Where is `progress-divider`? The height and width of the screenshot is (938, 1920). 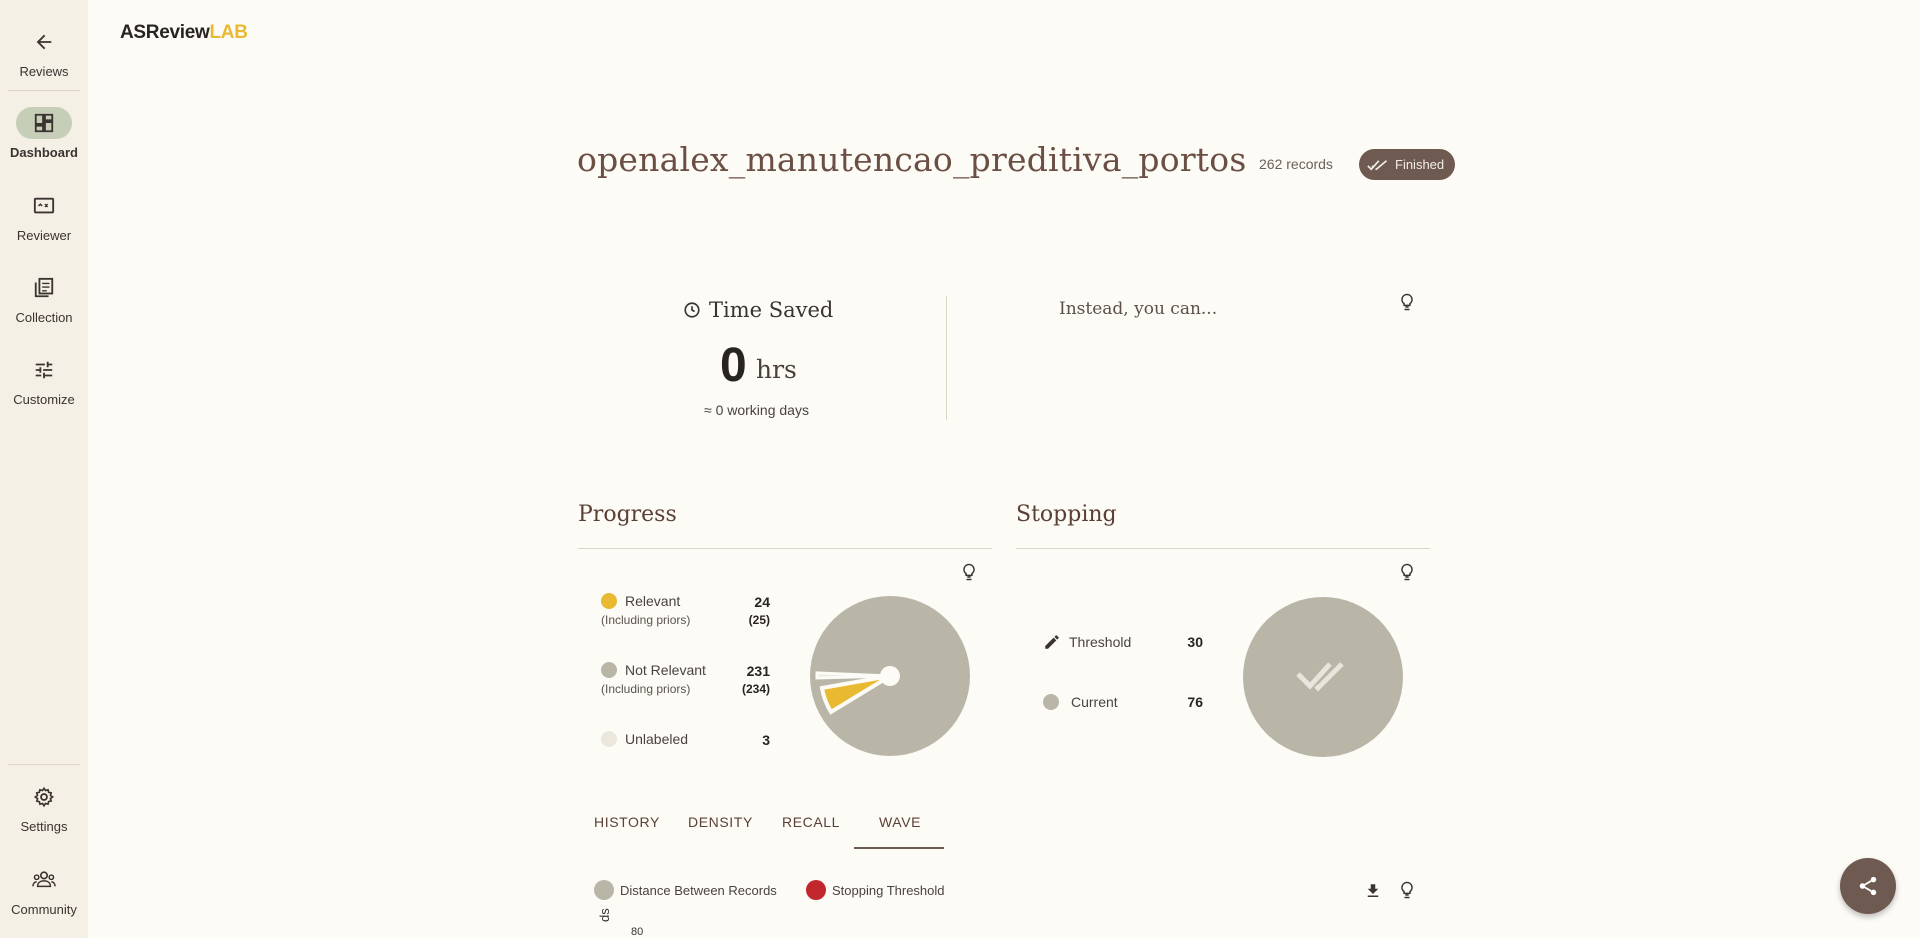
progress-divider is located at coordinates (785, 548).